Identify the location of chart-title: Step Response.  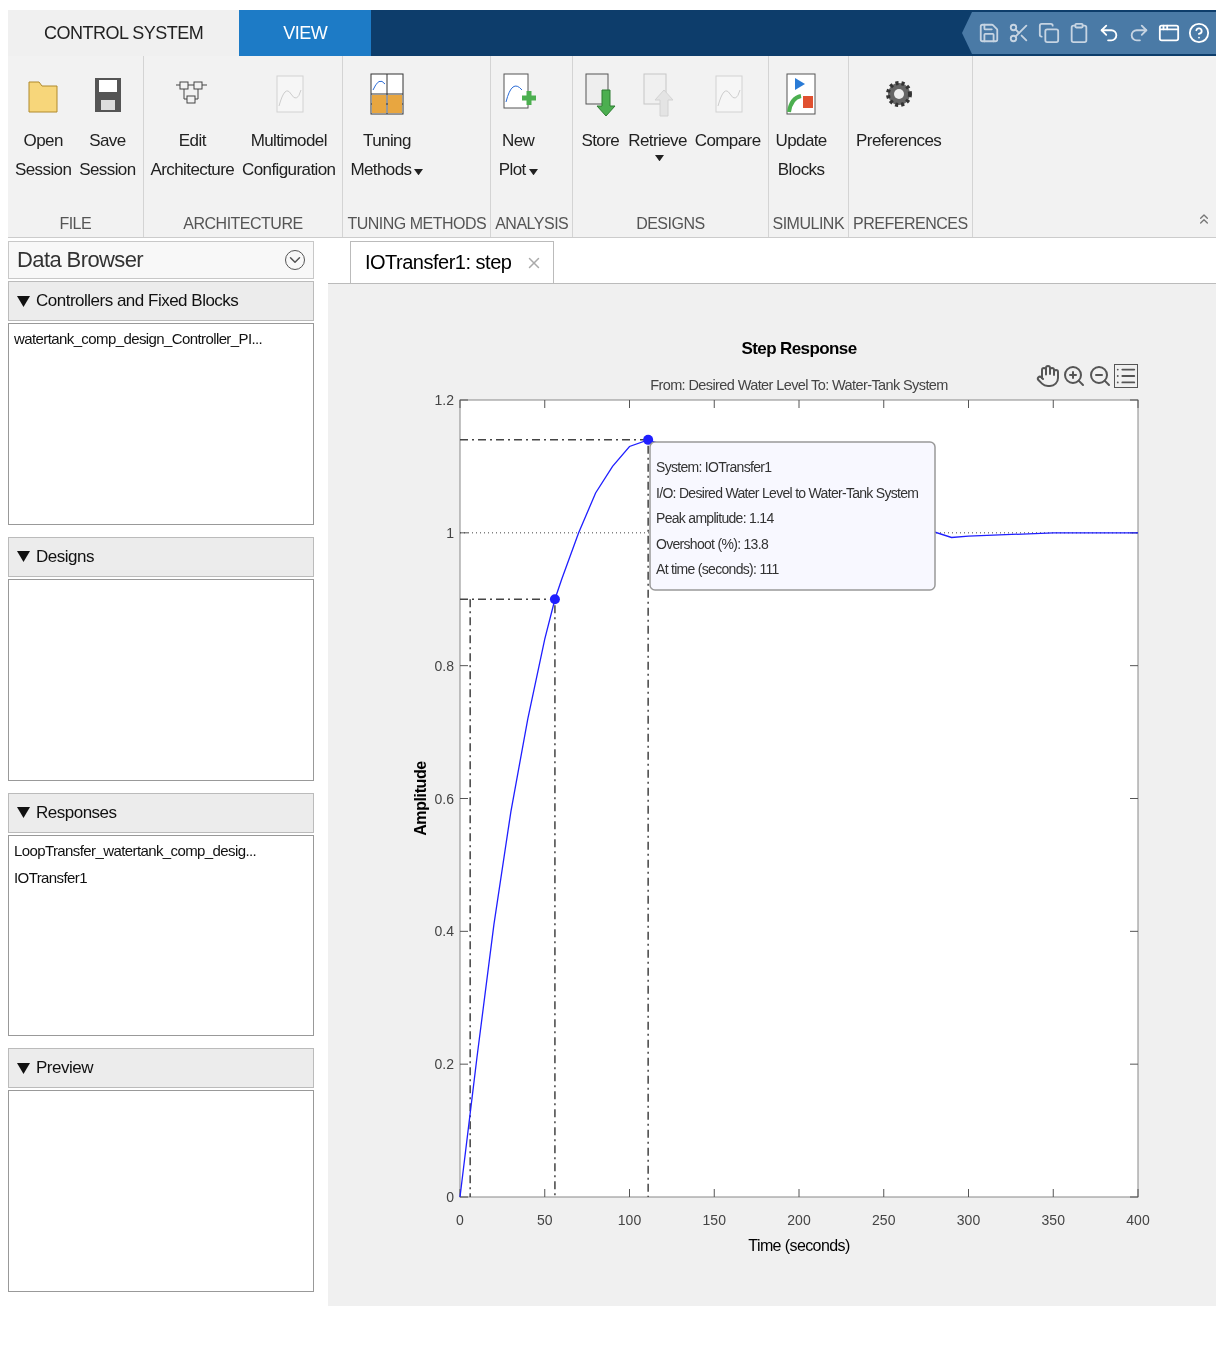
(799, 348).